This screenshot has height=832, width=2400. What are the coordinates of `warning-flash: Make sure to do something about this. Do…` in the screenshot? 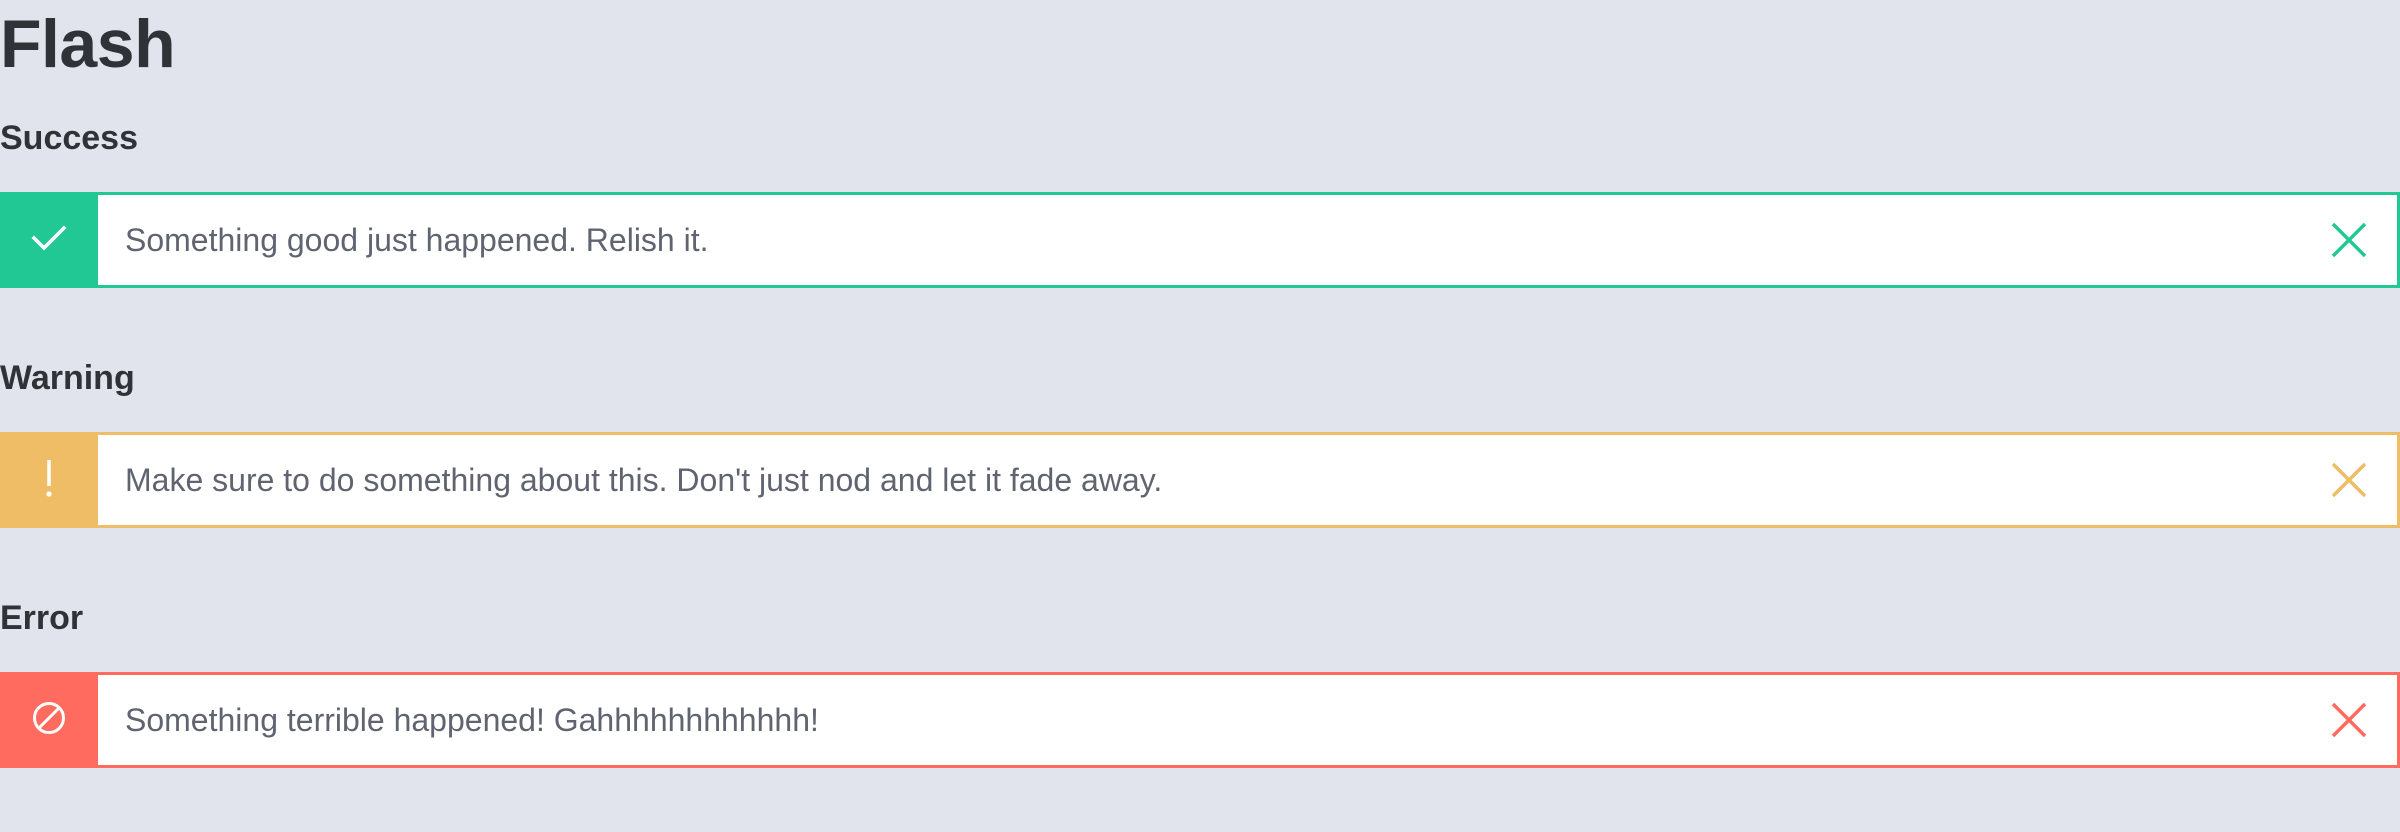 It's located at (1200, 480).